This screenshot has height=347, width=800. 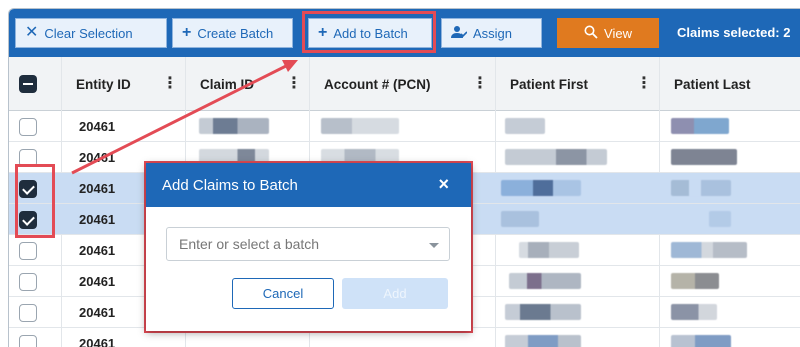 What do you see at coordinates (434, 245) in the screenshot?
I see `chevron-down-icon` at bounding box center [434, 245].